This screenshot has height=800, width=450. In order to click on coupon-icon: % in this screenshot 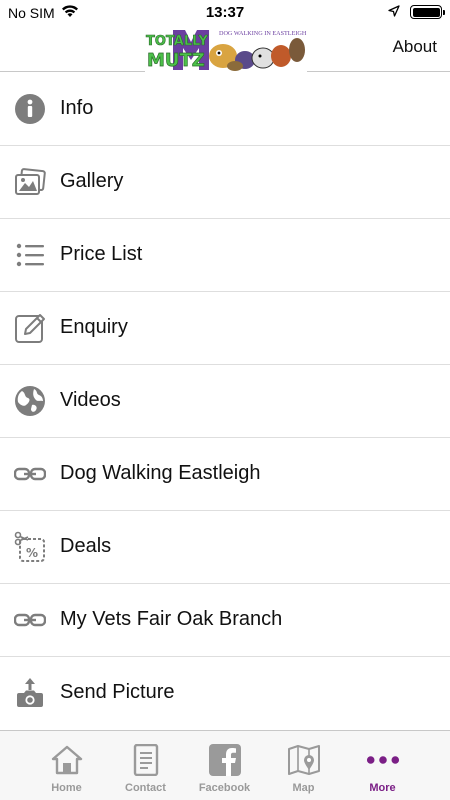, I will do `click(30, 547)`.